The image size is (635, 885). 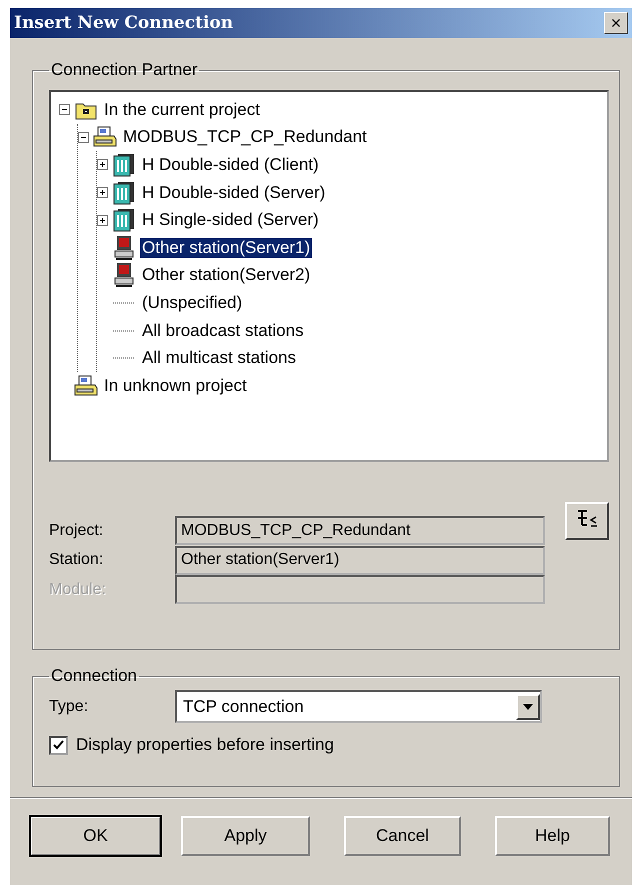 I want to click on group-title: Connection, so click(x=94, y=676).